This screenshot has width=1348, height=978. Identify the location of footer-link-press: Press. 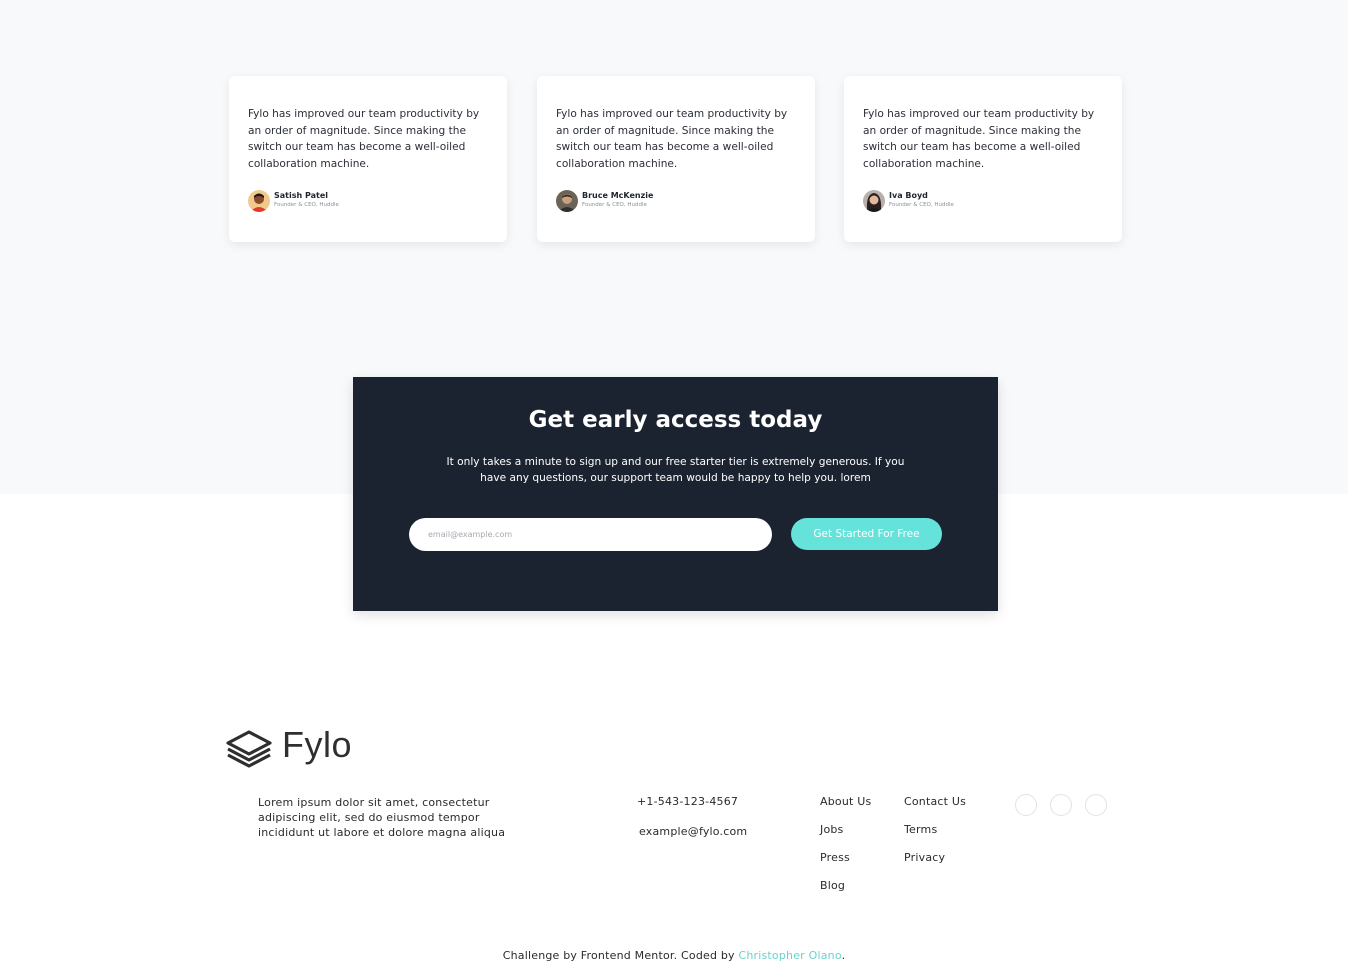
(835, 857).